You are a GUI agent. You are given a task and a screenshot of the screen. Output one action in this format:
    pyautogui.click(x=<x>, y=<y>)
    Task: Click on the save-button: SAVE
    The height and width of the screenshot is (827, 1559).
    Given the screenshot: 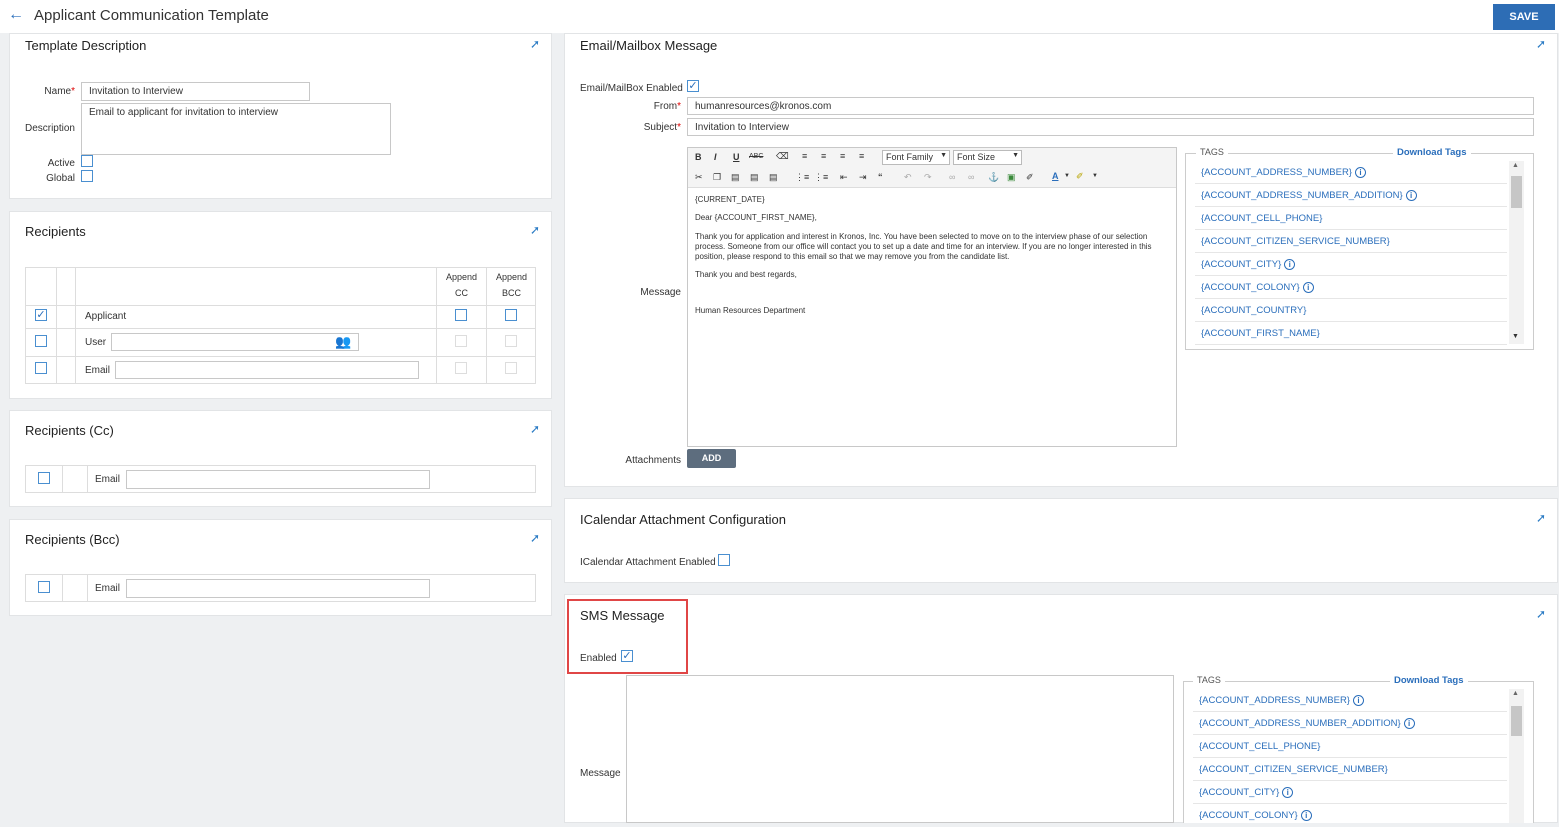 What is the action you would take?
    pyautogui.click(x=1524, y=17)
    